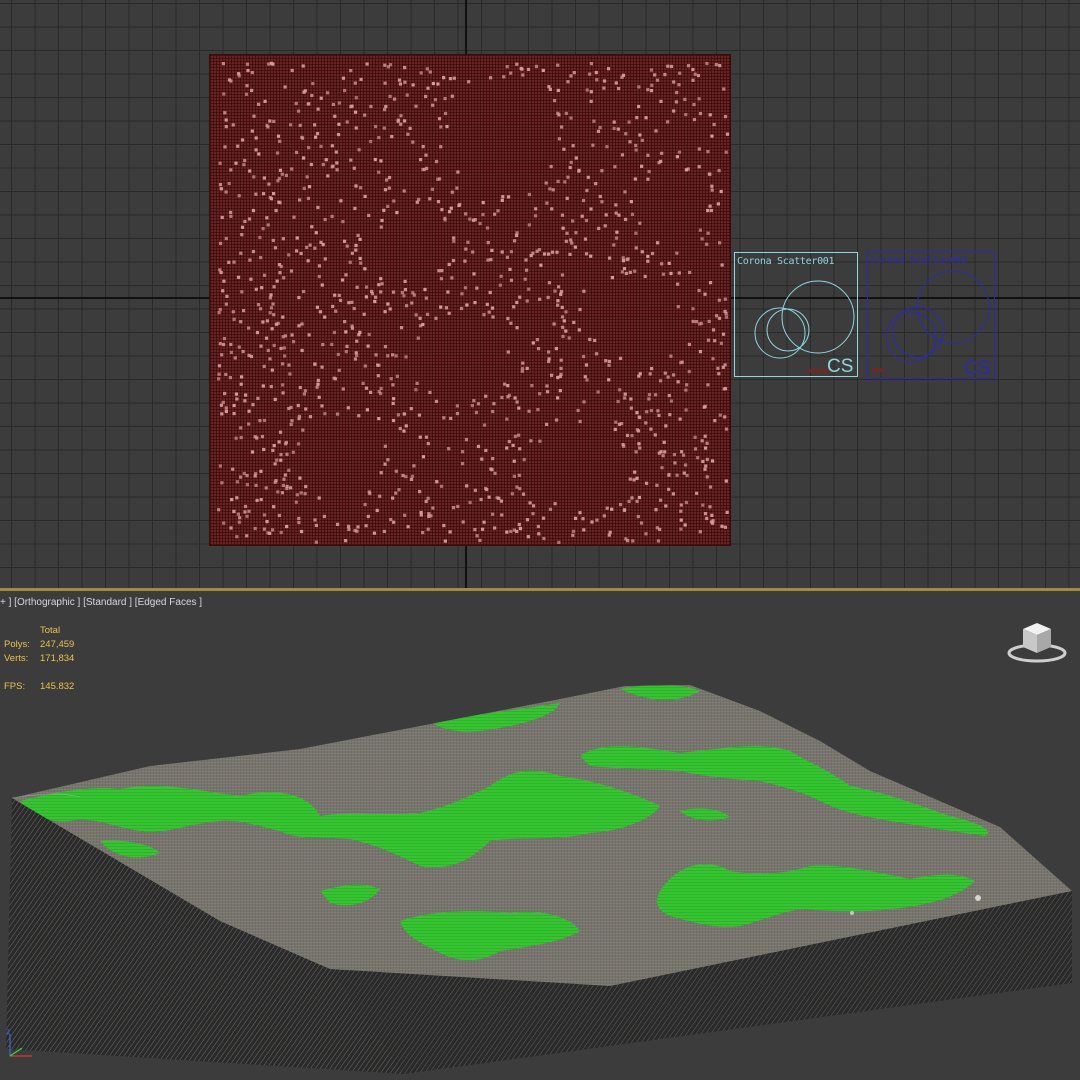 This screenshot has width=1080, height=1080. What do you see at coordinates (57, 644) in the screenshot?
I see `polys-value: 247,459` at bounding box center [57, 644].